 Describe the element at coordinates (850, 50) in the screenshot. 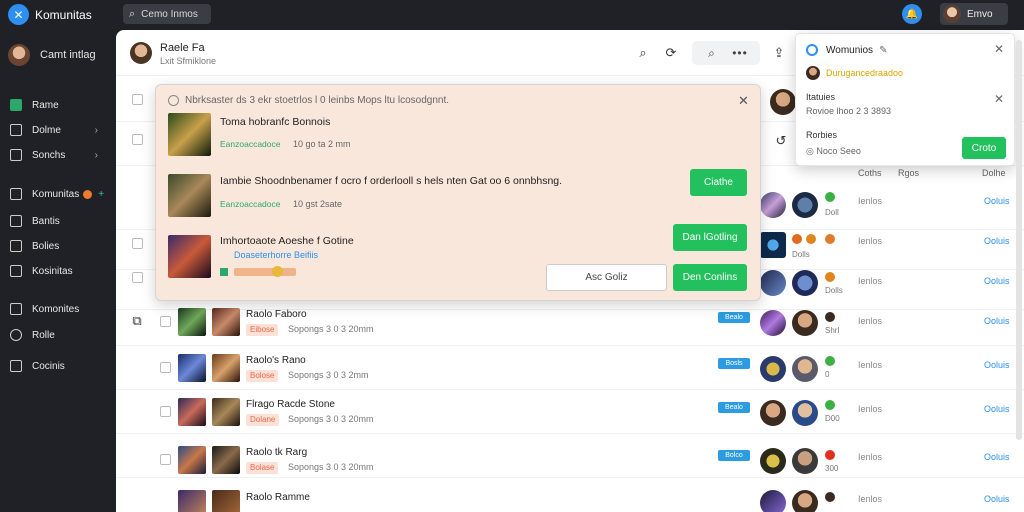

I see `popover-title-text: Womunios` at that location.